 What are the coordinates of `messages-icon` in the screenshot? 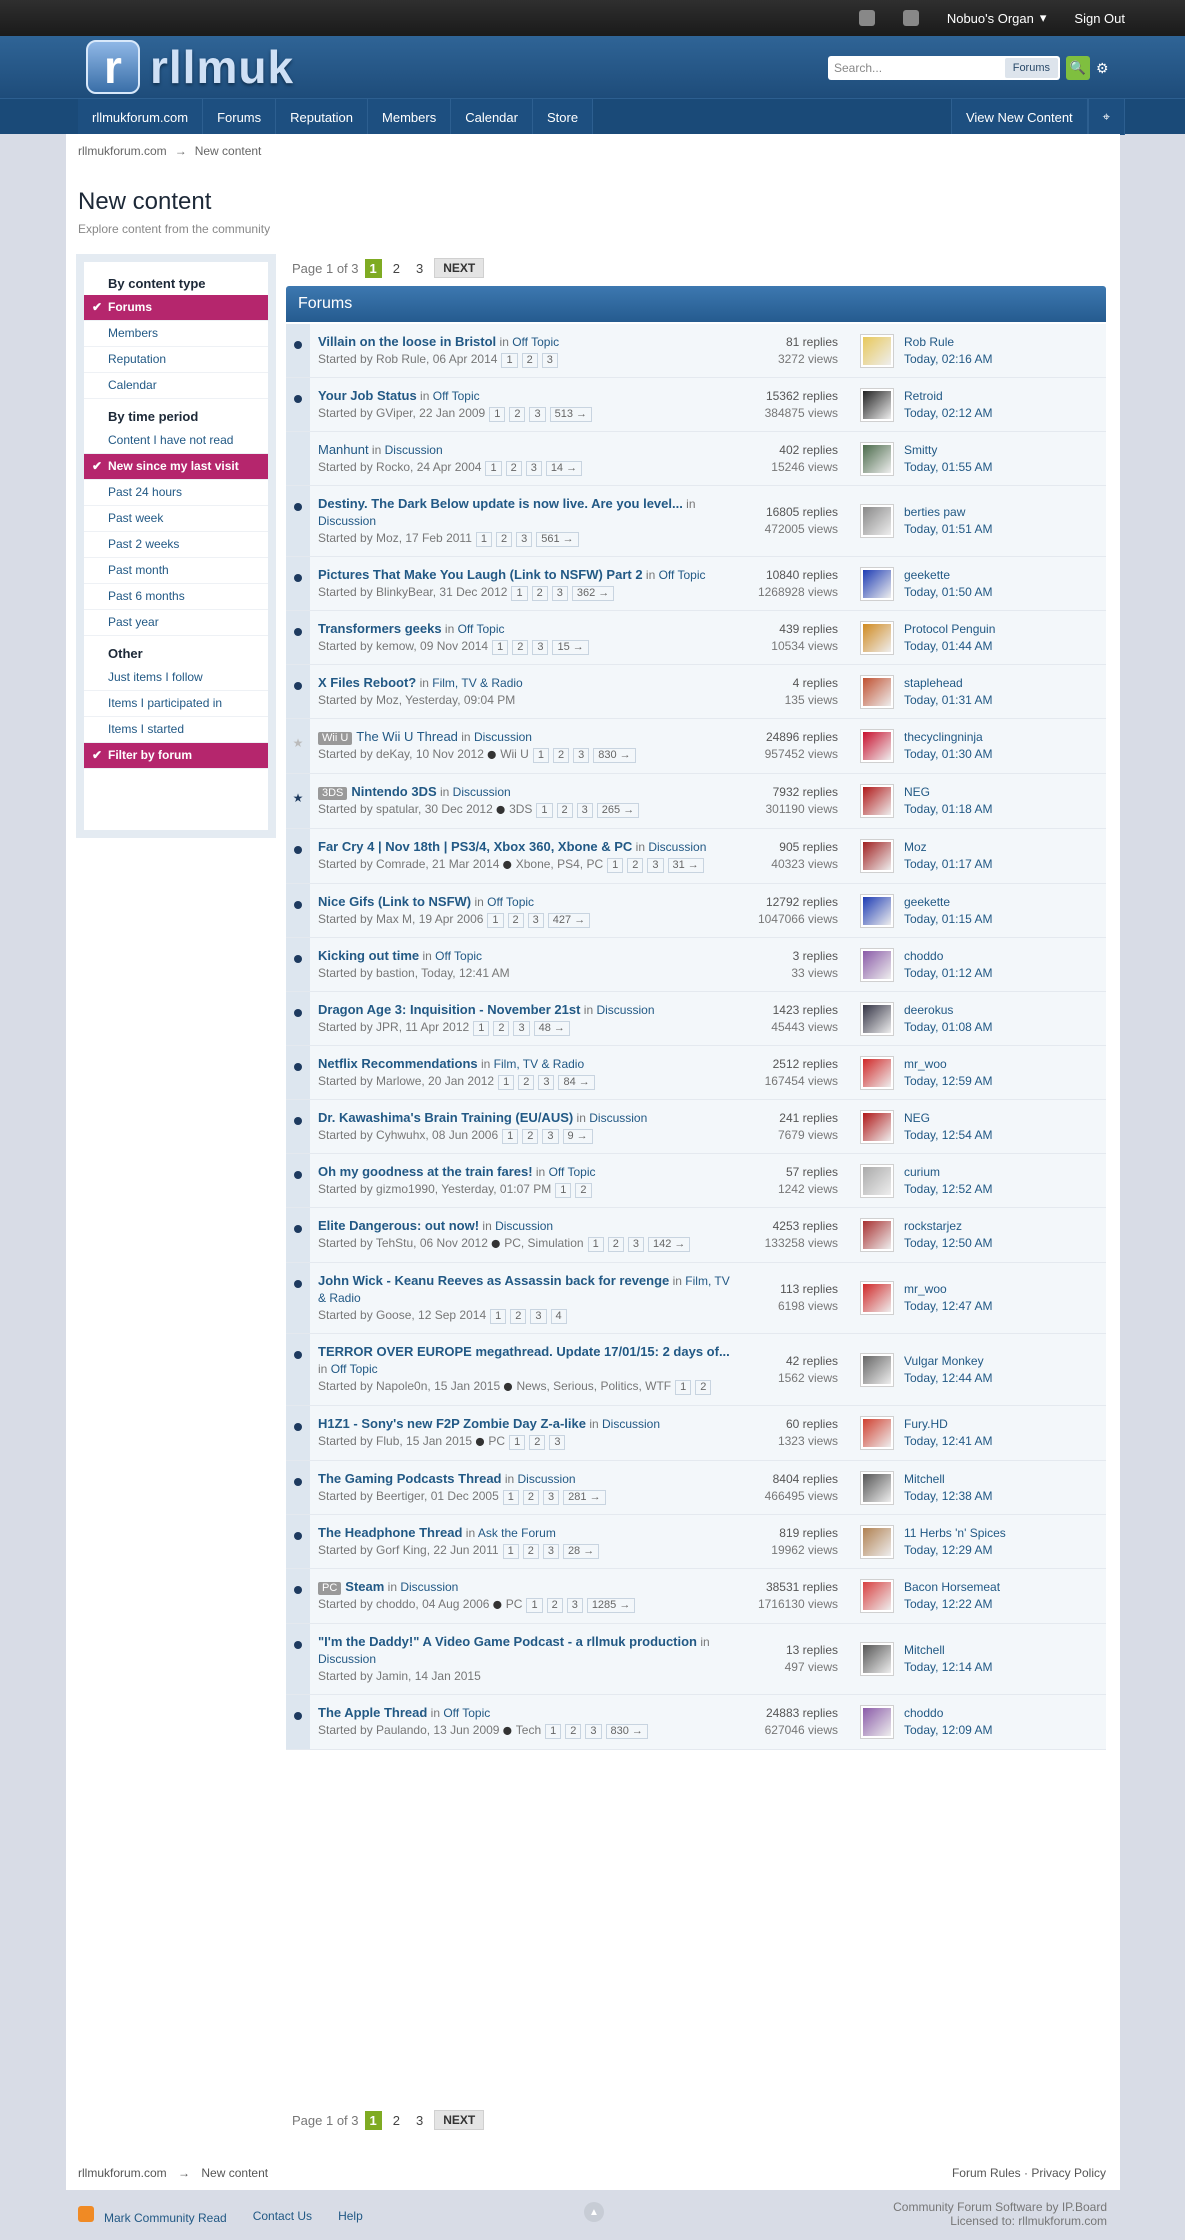 It's located at (910, 18).